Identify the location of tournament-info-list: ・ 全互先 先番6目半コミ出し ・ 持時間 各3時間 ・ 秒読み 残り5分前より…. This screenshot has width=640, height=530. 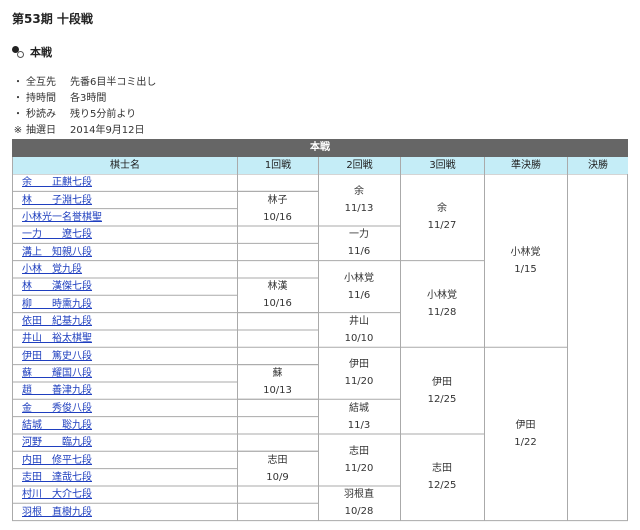
(83, 107).